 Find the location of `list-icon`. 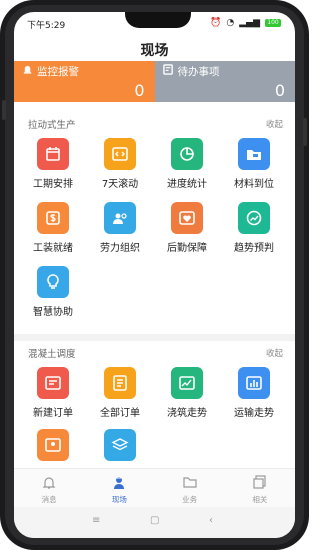

list-icon is located at coordinates (120, 383).